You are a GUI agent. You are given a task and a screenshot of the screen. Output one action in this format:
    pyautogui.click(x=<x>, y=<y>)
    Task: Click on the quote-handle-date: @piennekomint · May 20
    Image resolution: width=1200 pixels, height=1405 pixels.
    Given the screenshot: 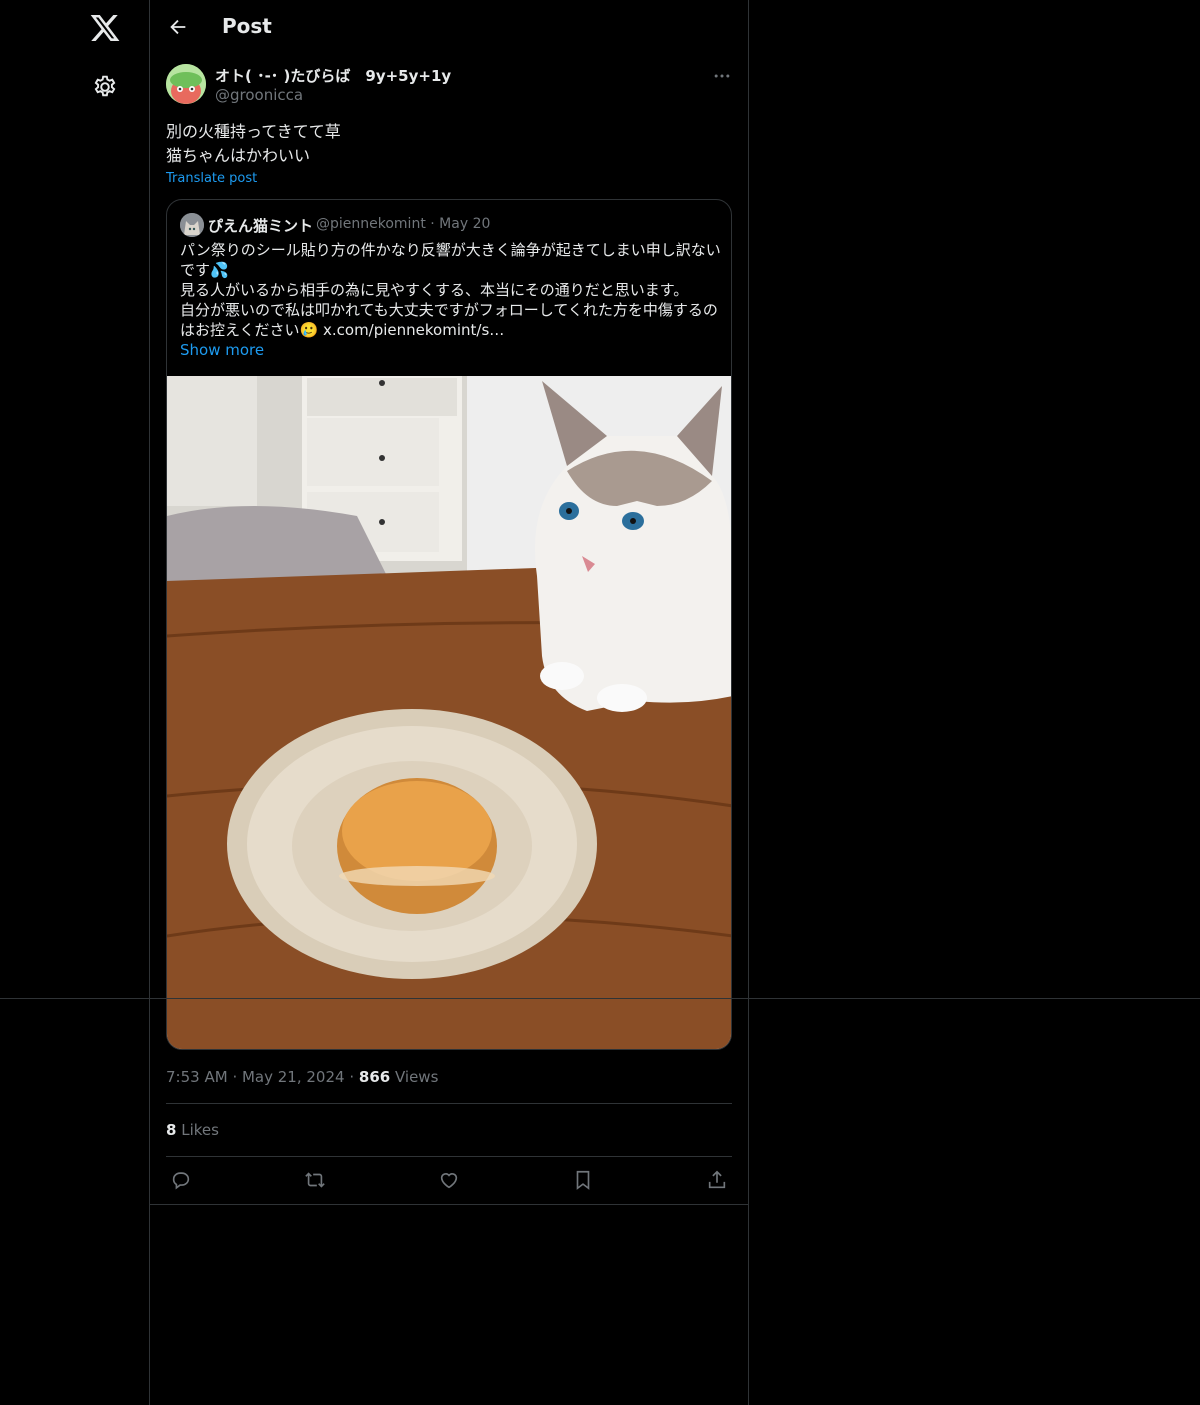 What is the action you would take?
    pyautogui.click(x=403, y=224)
    